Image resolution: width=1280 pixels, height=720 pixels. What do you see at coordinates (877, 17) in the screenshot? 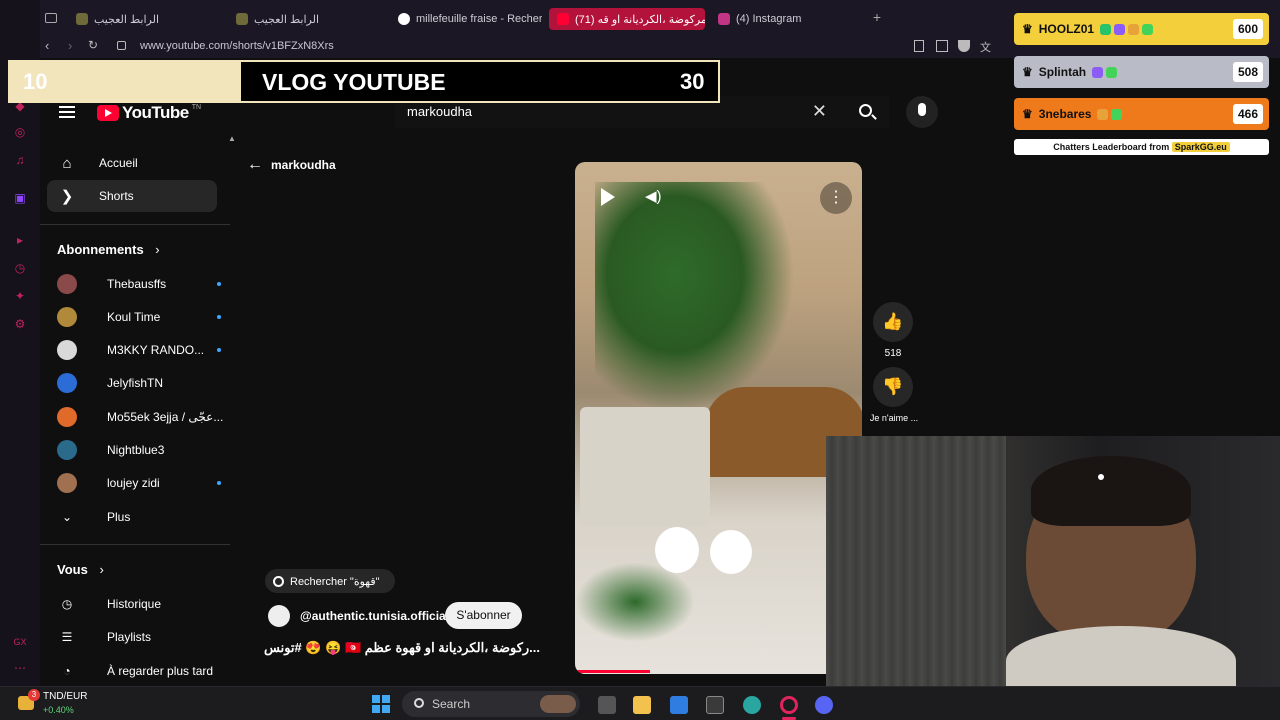
I see `new-tab-icon: +` at bounding box center [877, 17].